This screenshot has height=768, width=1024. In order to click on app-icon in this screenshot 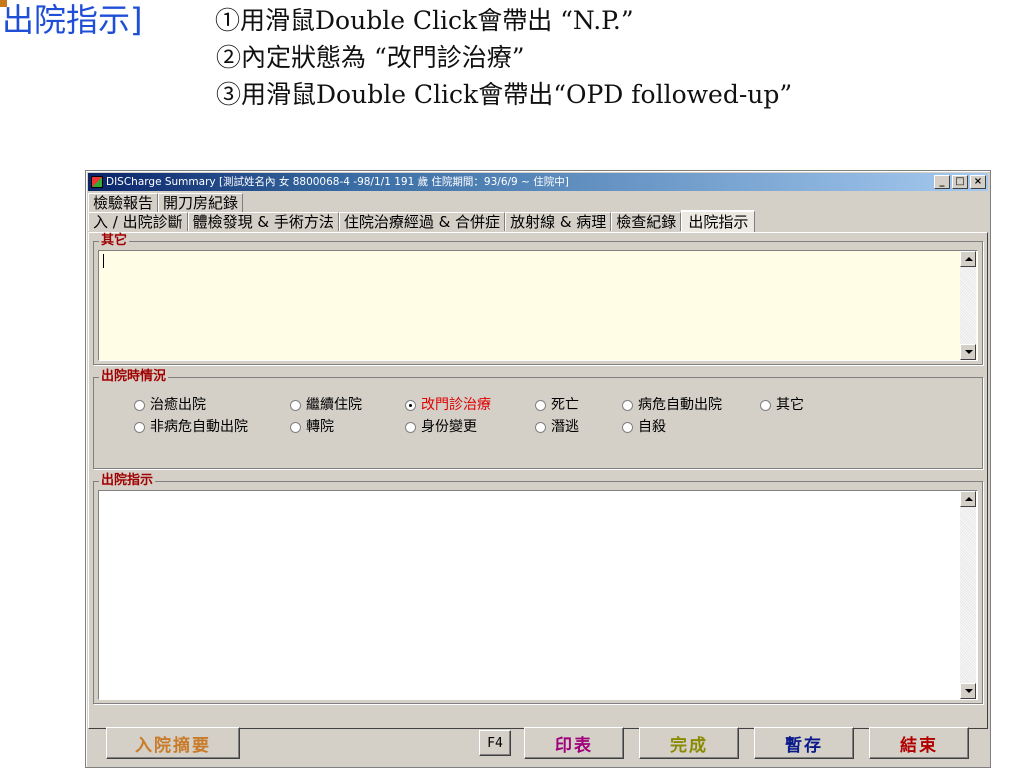, I will do `click(97, 182)`.